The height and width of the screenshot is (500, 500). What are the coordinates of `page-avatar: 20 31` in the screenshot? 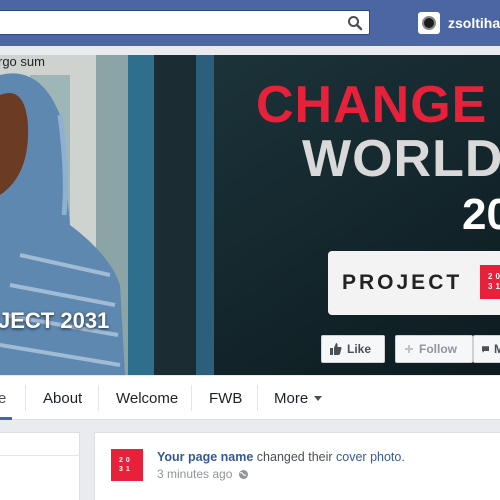 It's located at (127, 465).